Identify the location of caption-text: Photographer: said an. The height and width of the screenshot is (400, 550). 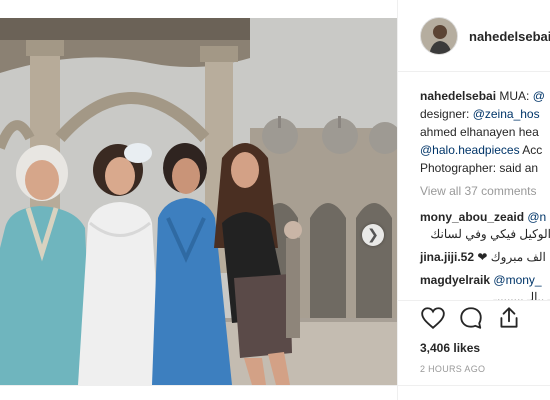
(479, 168).